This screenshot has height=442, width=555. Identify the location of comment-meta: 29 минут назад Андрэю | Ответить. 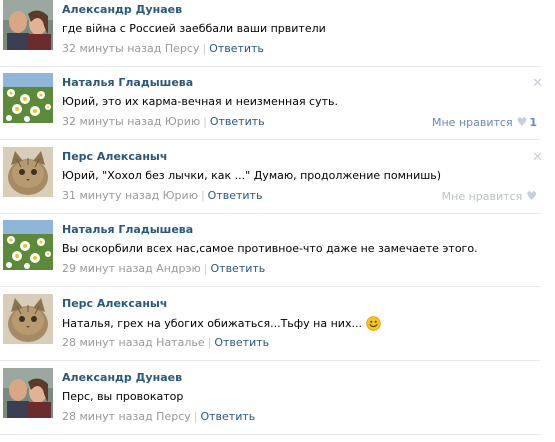
(163, 268).